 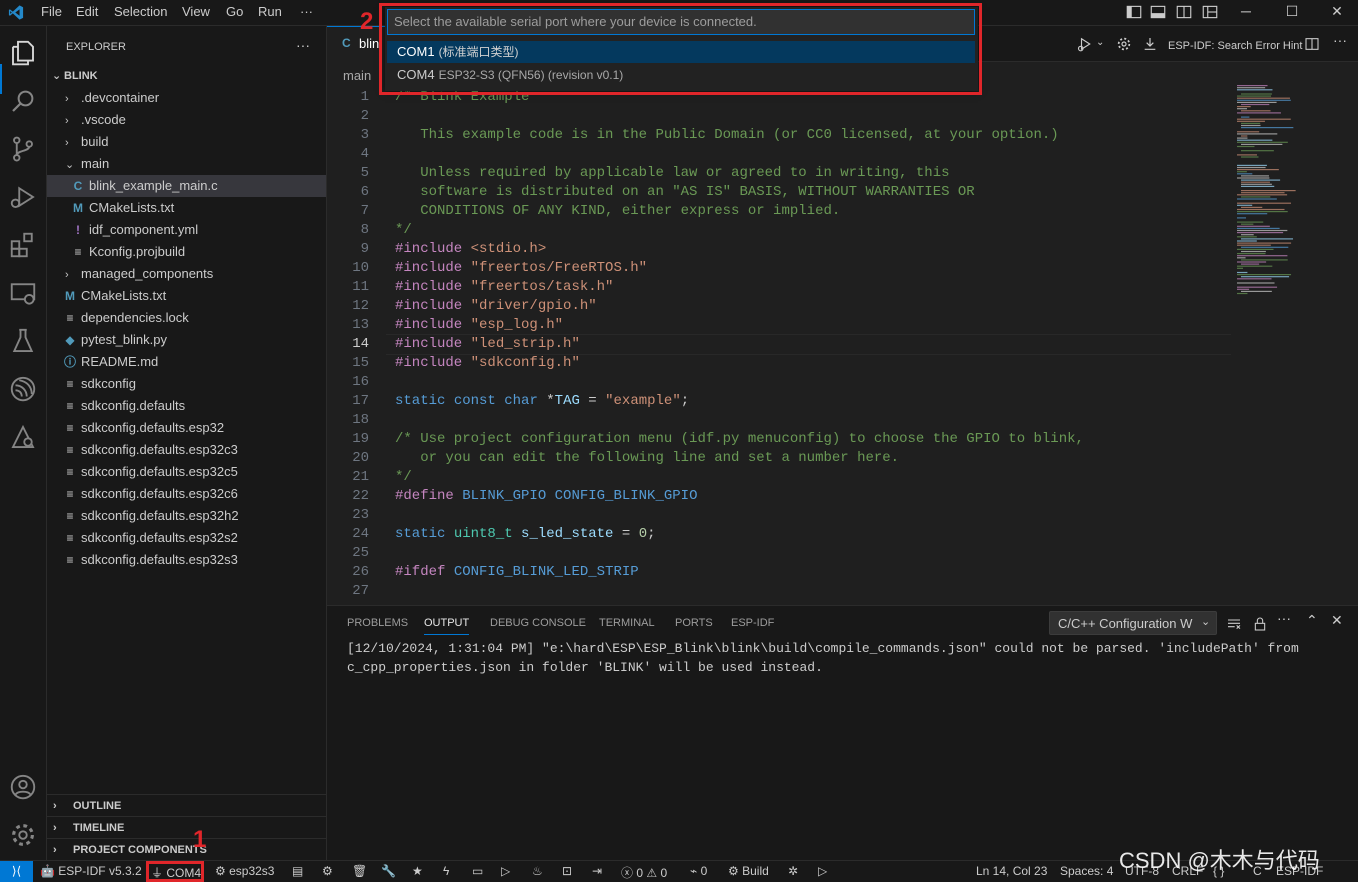 What do you see at coordinates (567, 871) in the screenshot?
I see `terminal-icon: ⊡` at bounding box center [567, 871].